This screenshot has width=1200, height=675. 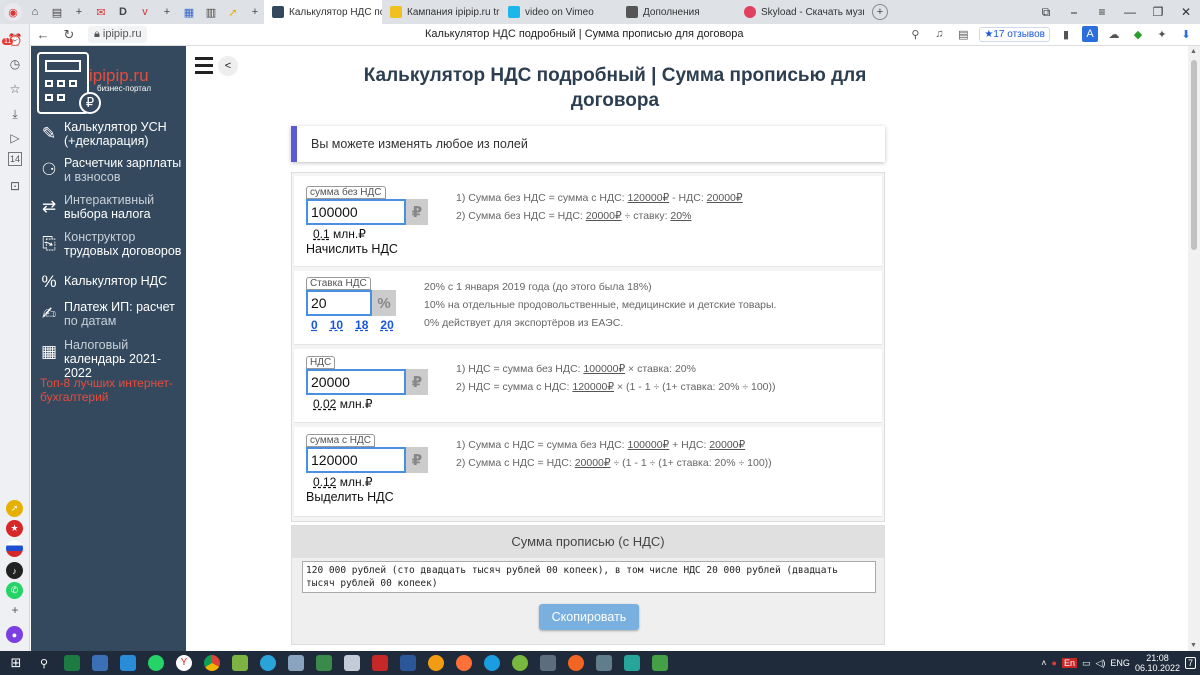 I want to click on sidebar-item-payment: ✍ Платеж ИП: расчет по датам, so click(x=110, y=314).